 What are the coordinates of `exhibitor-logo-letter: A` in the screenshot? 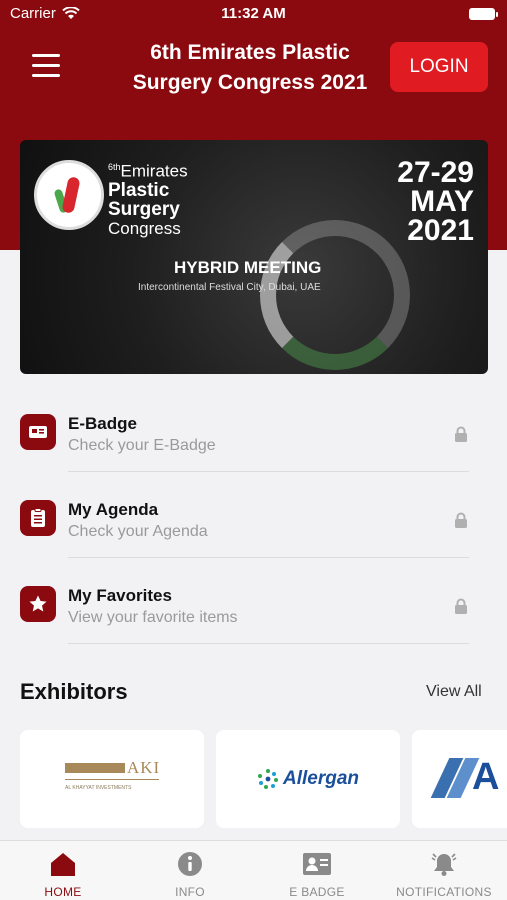 It's located at (486, 777).